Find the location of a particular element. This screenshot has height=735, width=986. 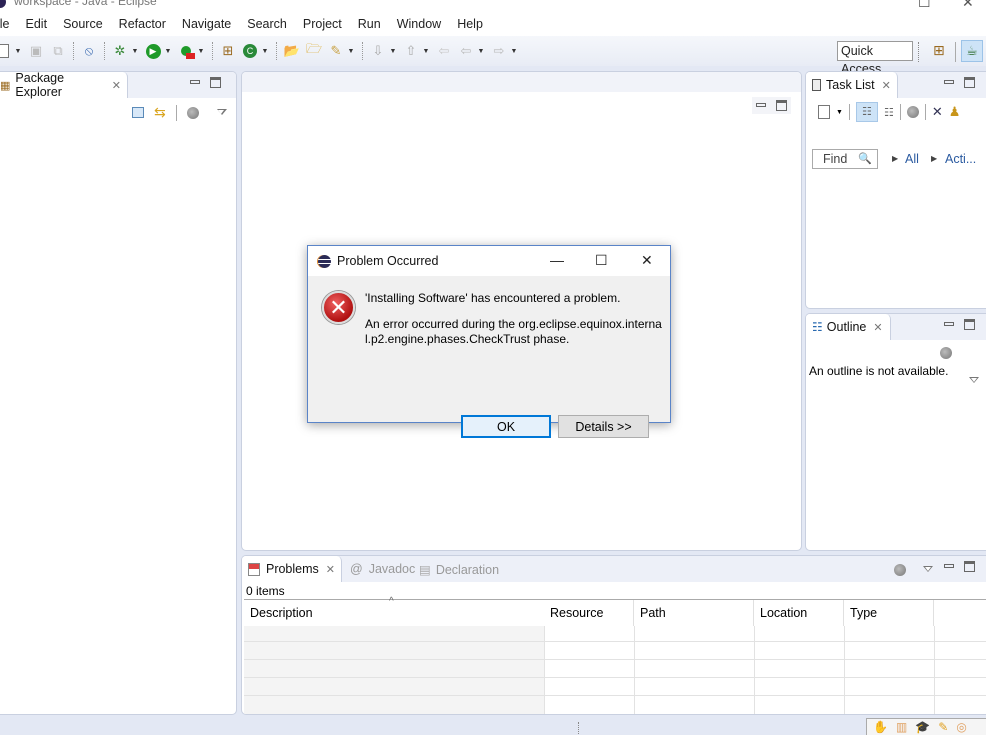

menu-edit: Edit is located at coordinates (37, 24).